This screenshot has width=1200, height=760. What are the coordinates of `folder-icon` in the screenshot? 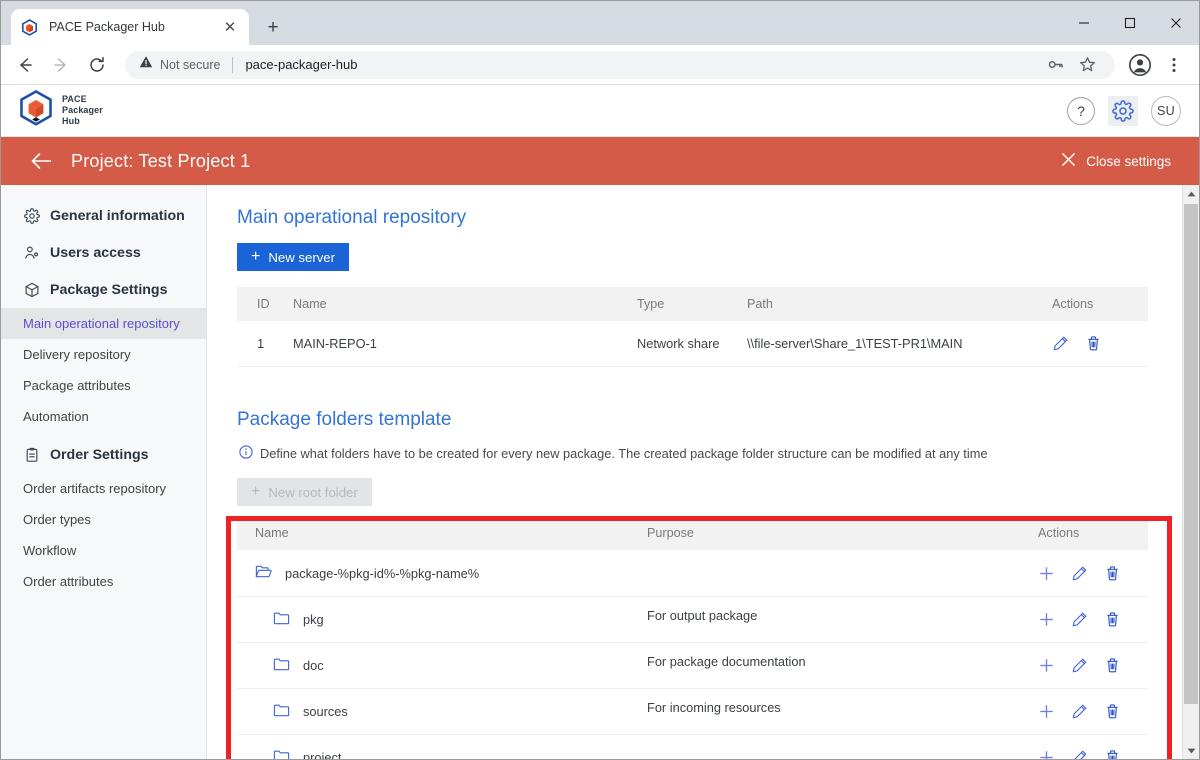 It's located at (281, 754).